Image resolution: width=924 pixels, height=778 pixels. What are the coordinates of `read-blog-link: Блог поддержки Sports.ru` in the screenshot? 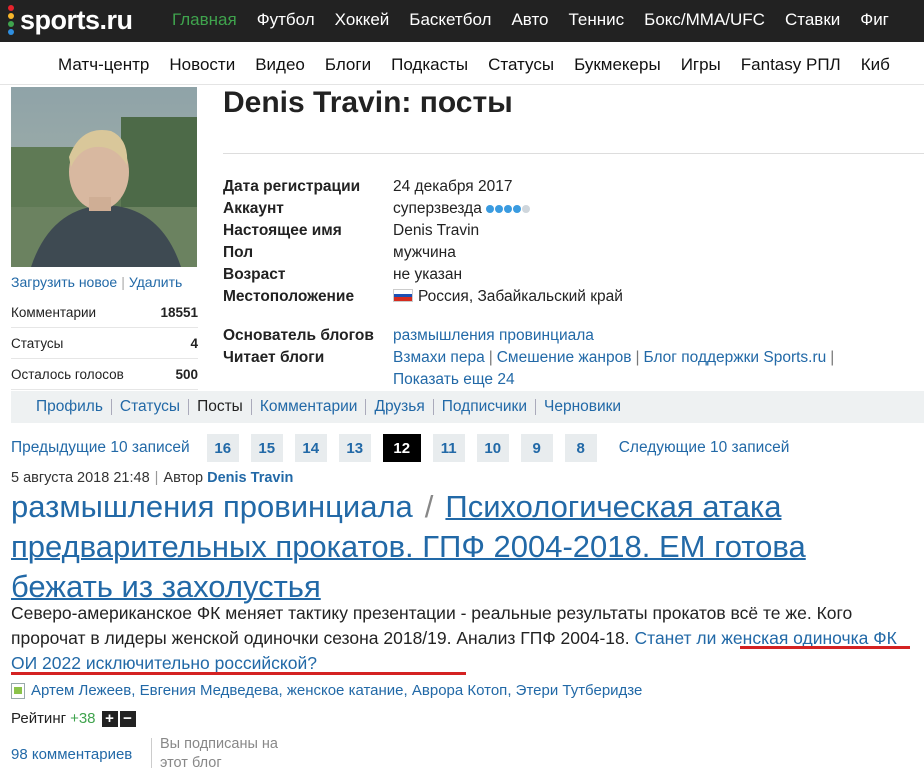 It's located at (734, 357).